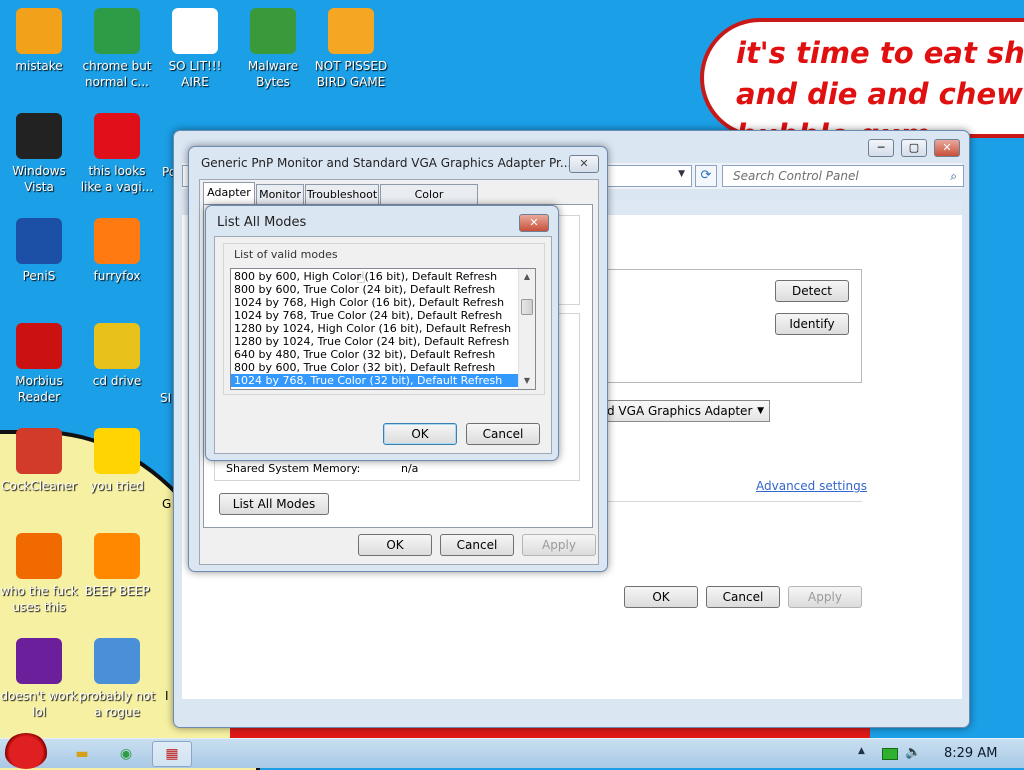 The width and height of the screenshot is (1024, 770). Describe the element at coordinates (274, 504) in the screenshot. I see `list-all-modes-button: List All Modes` at that location.